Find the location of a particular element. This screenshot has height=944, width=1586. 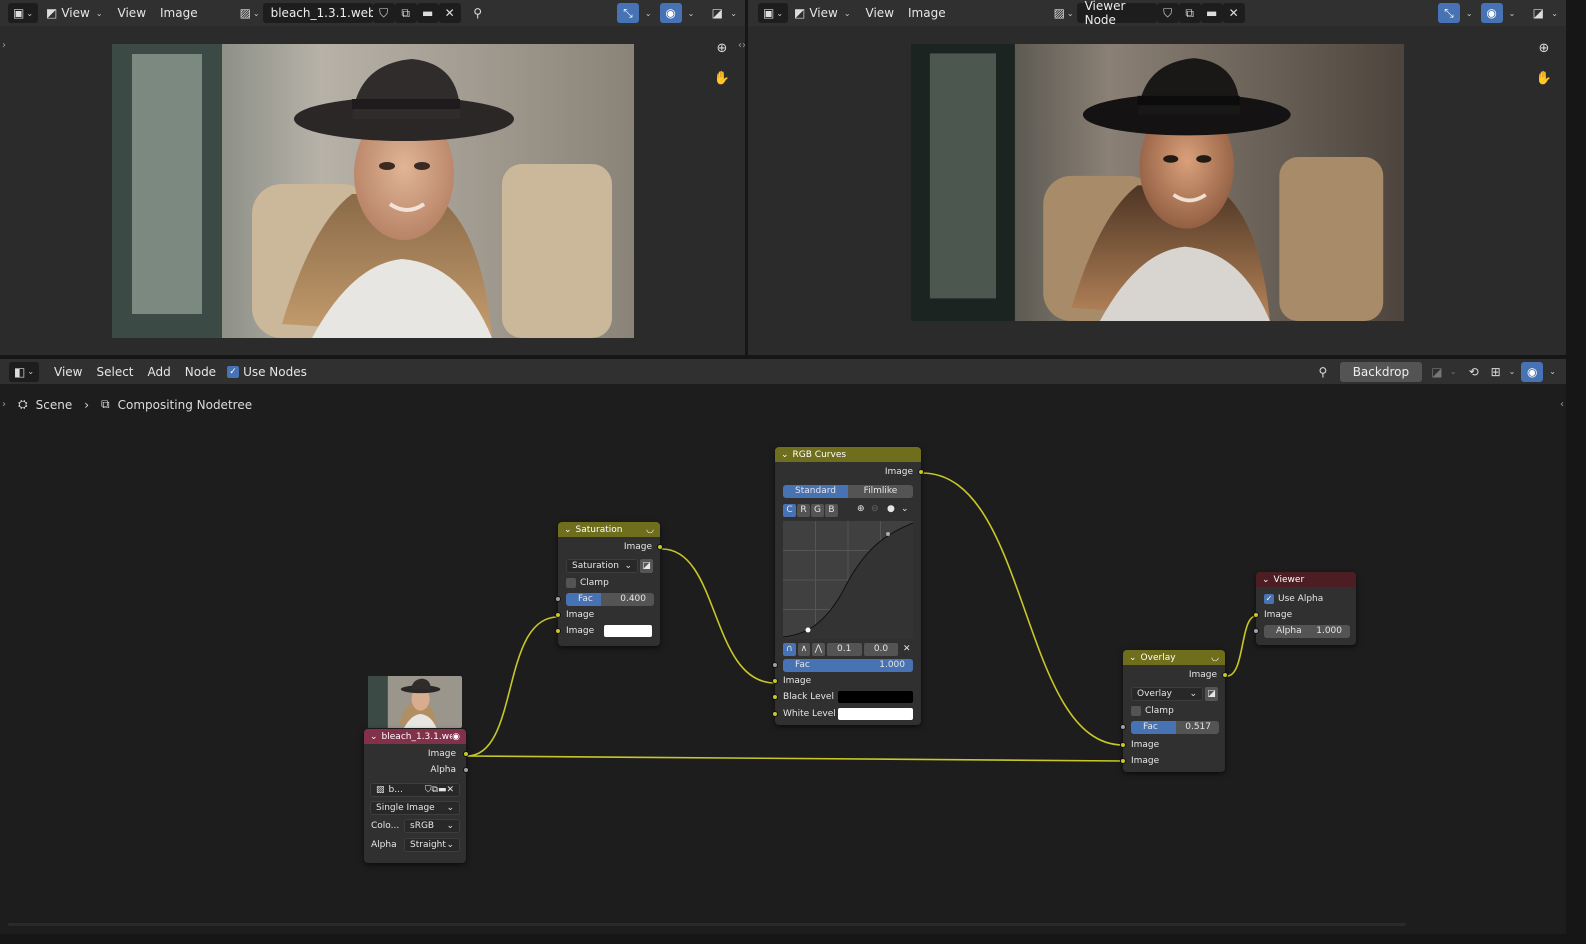

image-name-field: Viewer Node is located at coordinates (1116, 13).